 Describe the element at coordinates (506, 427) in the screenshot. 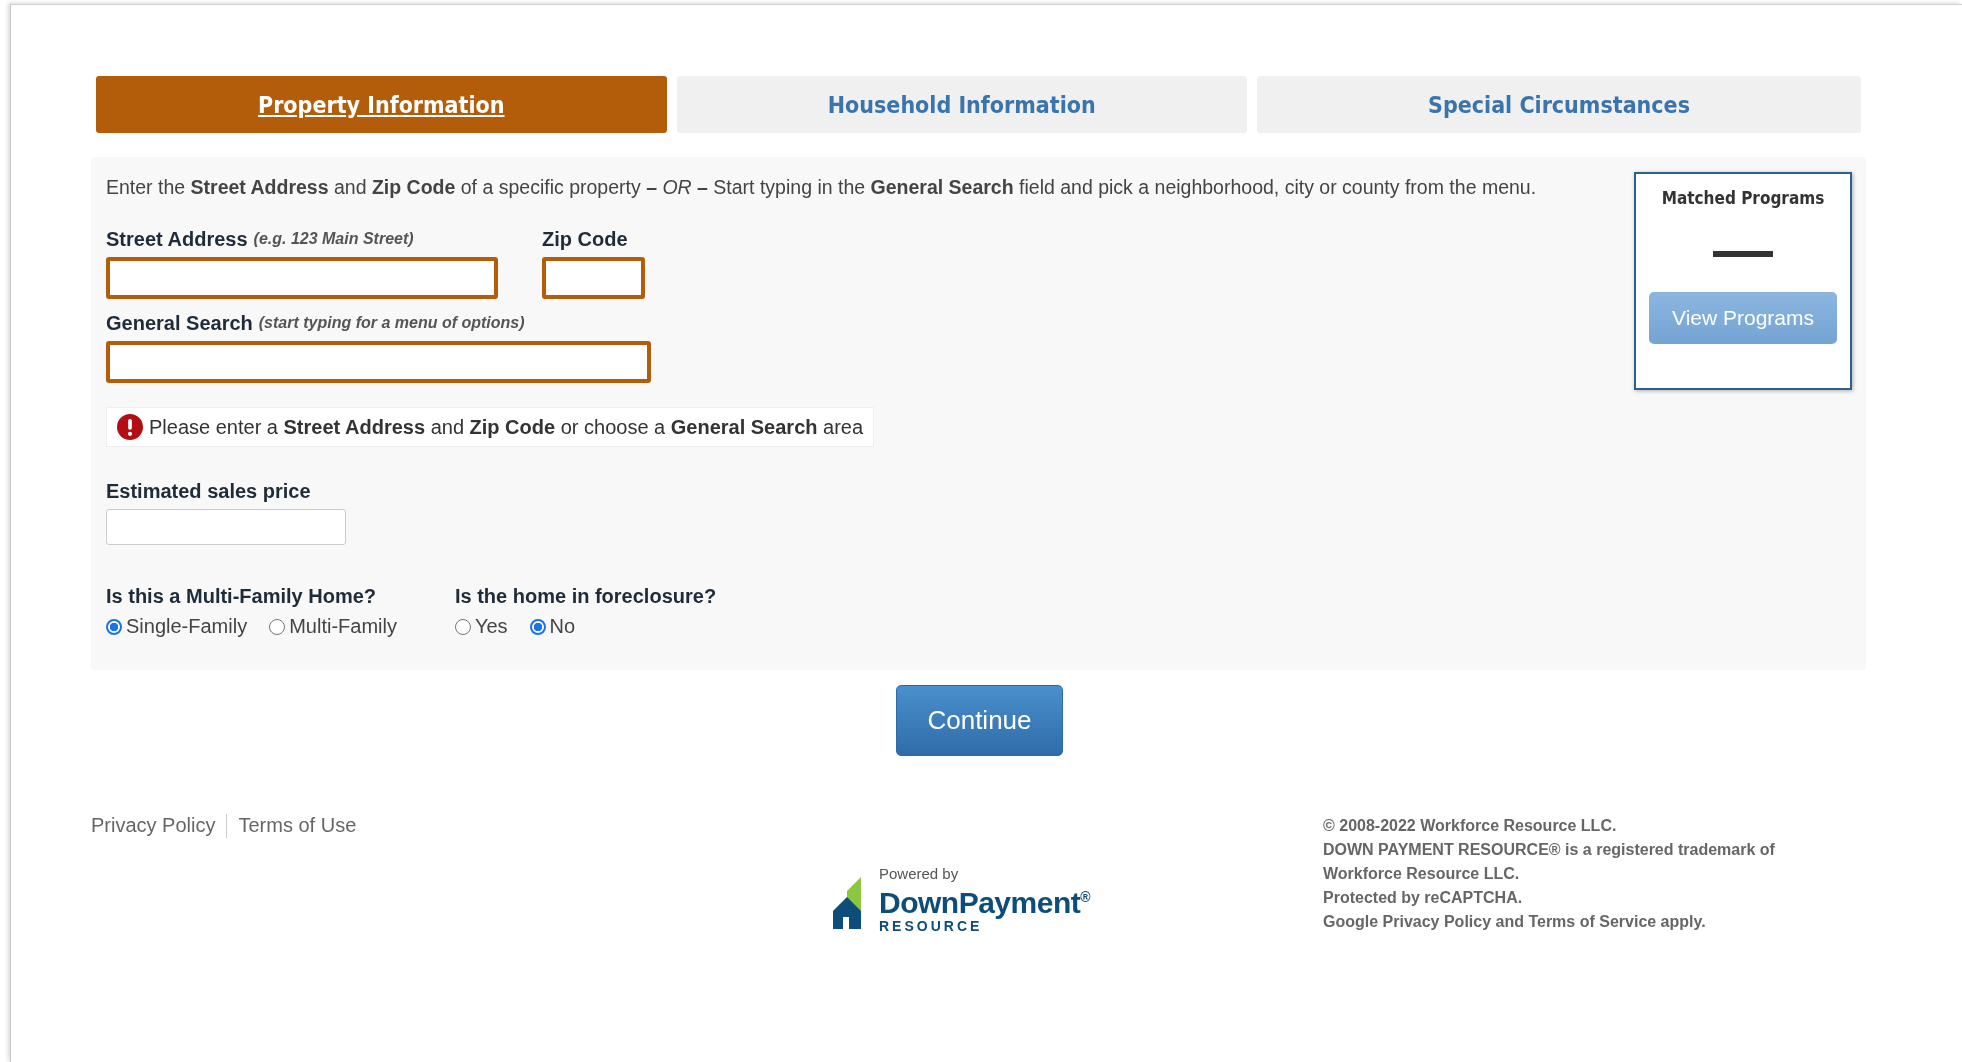

I see `error-text: Please enter a Street Address and Zip Code or choose a General Search area` at that location.